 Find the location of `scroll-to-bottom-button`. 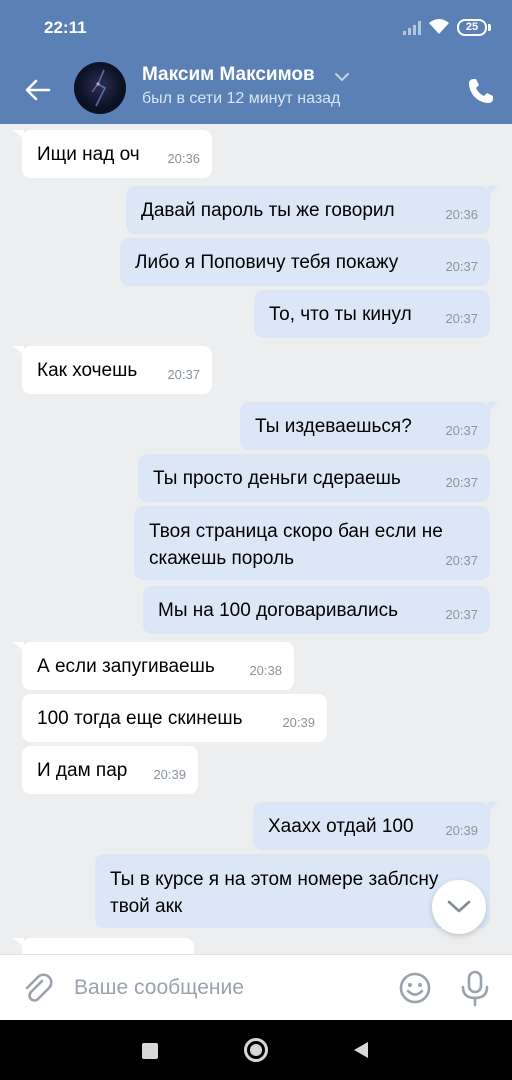

scroll-to-bottom-button is located at coordinates (459, 907).